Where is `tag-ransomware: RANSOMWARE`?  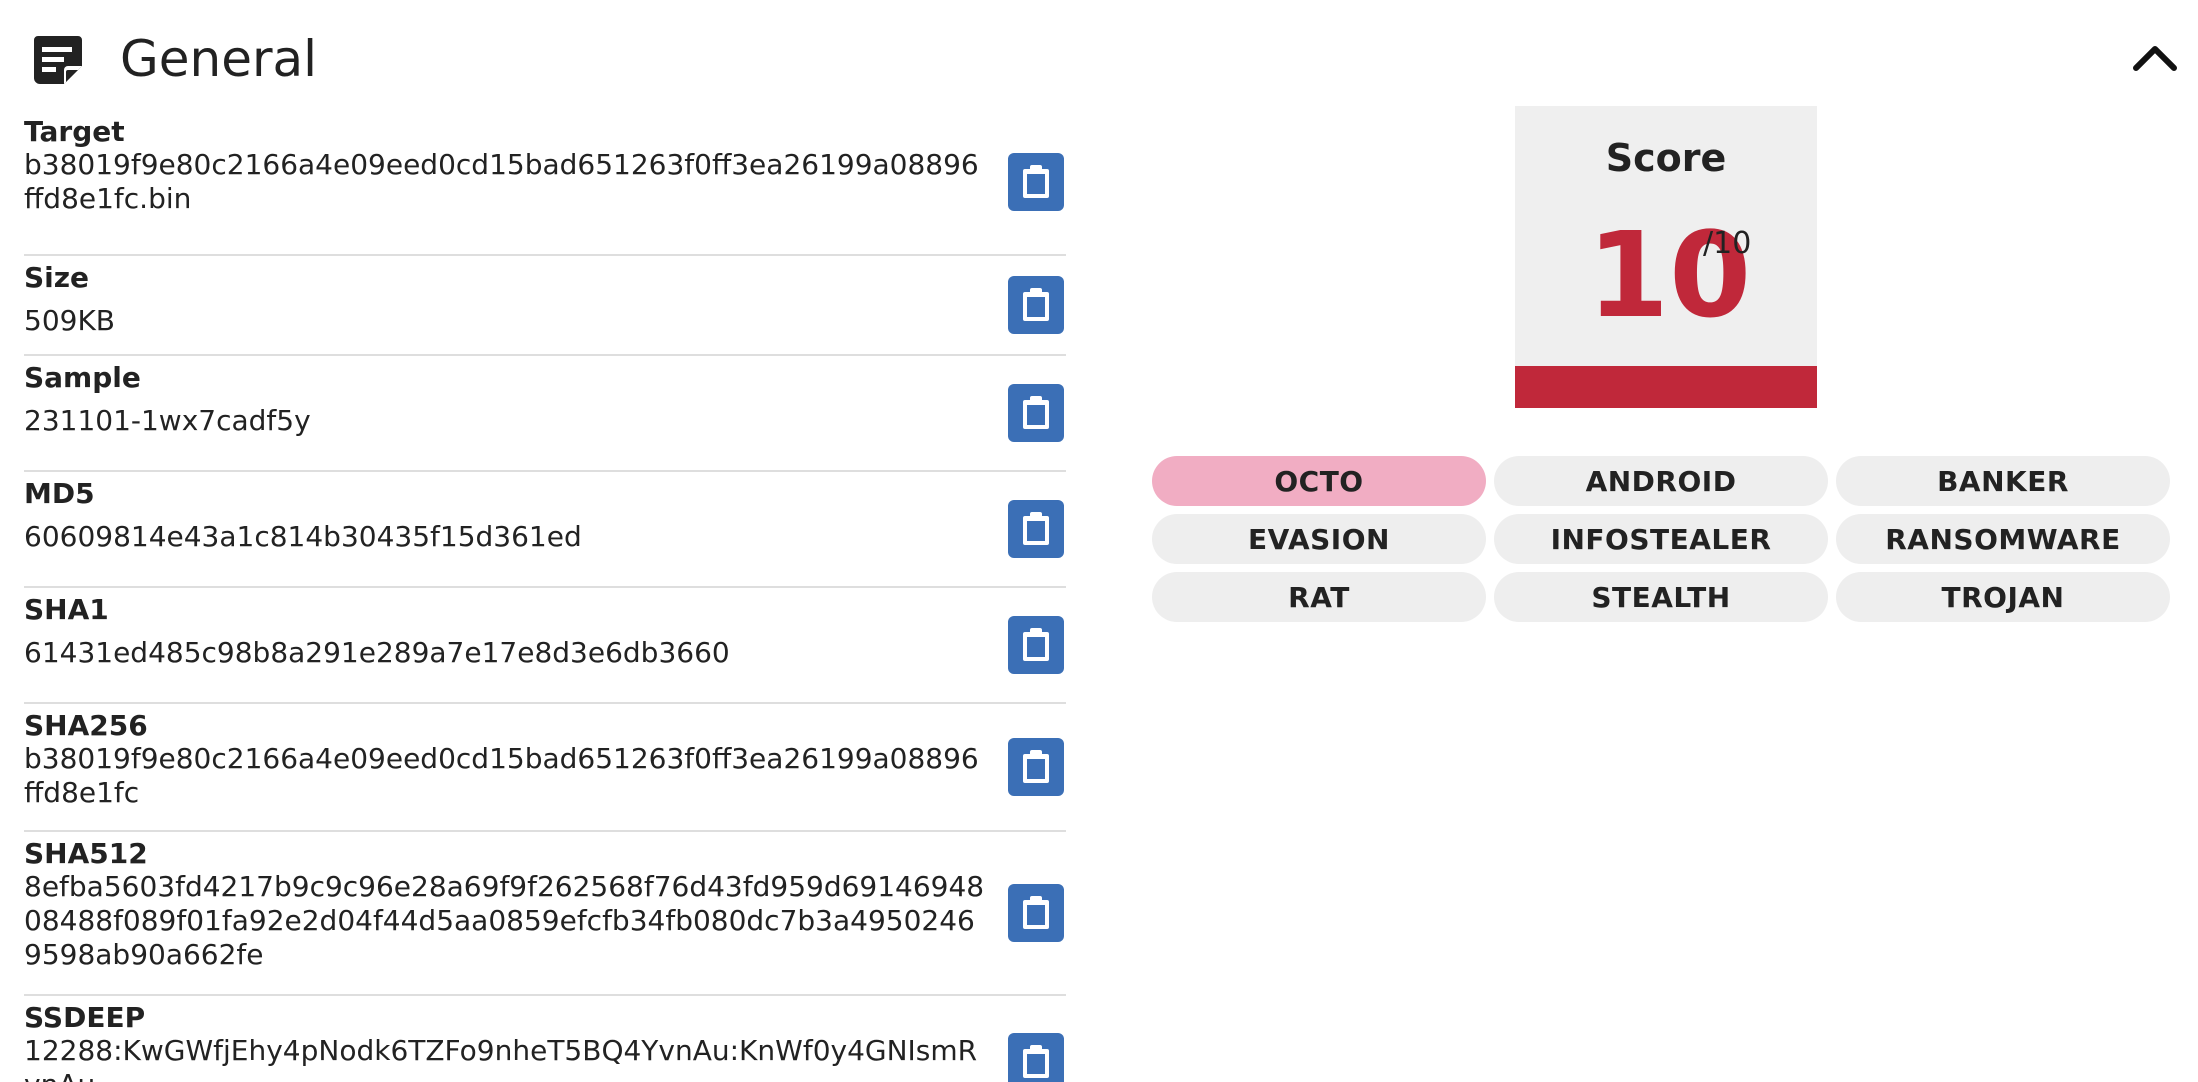 tag-ransomware: RANSOMWARE is located at coordinates (2003, 539).